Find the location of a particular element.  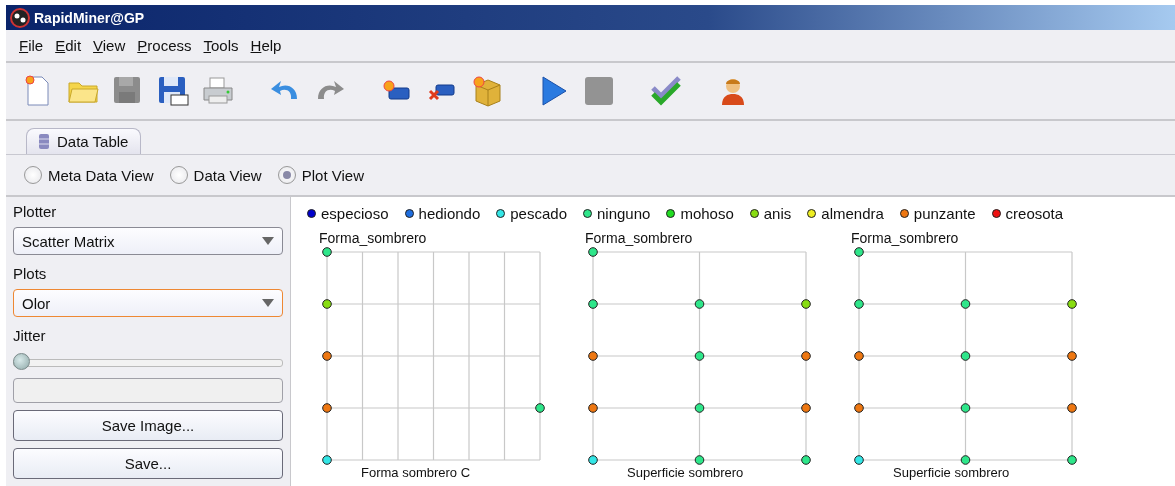

field-label: Plotter is located at coordinates (35, 212).